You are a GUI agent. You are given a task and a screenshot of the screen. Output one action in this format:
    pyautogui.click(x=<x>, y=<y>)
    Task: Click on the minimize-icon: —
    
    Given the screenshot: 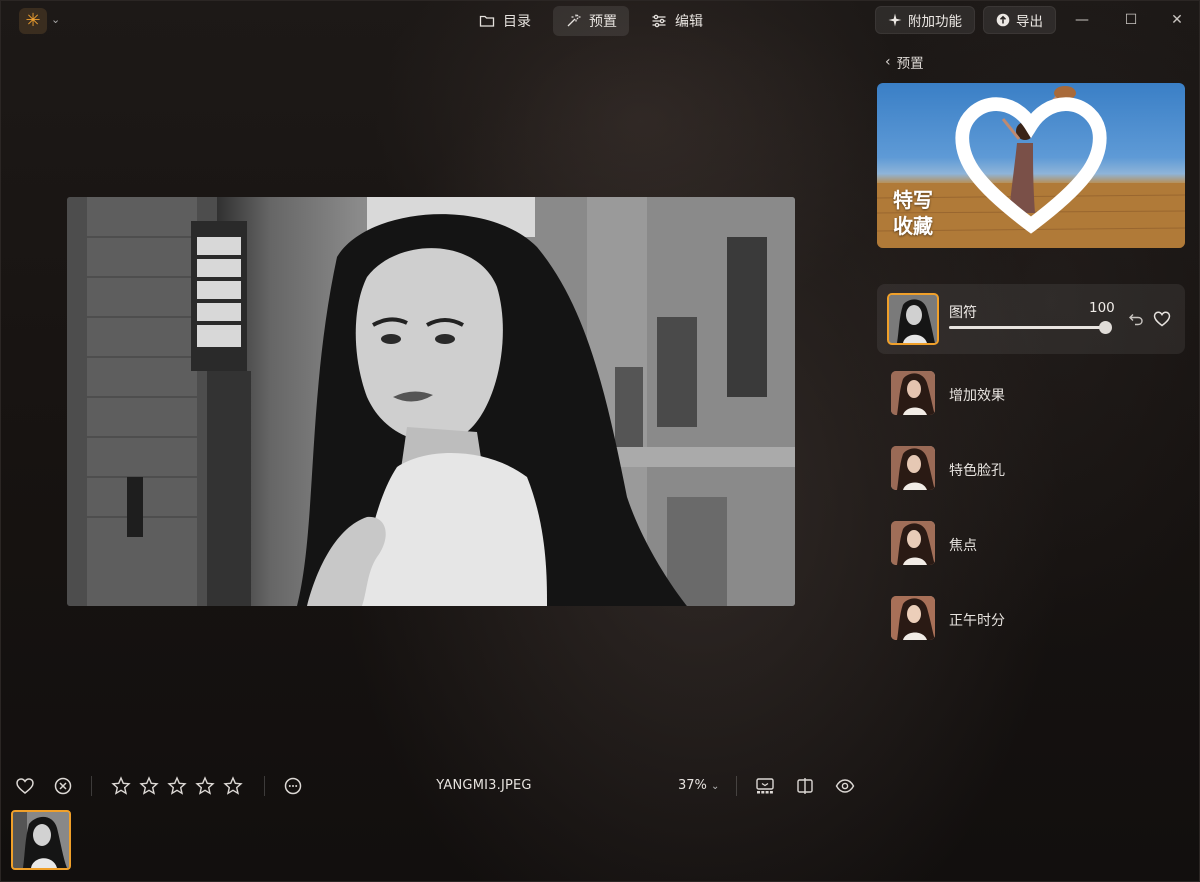 What is the action you would take?
    pyautogui.click(x=1082, y=20)
    